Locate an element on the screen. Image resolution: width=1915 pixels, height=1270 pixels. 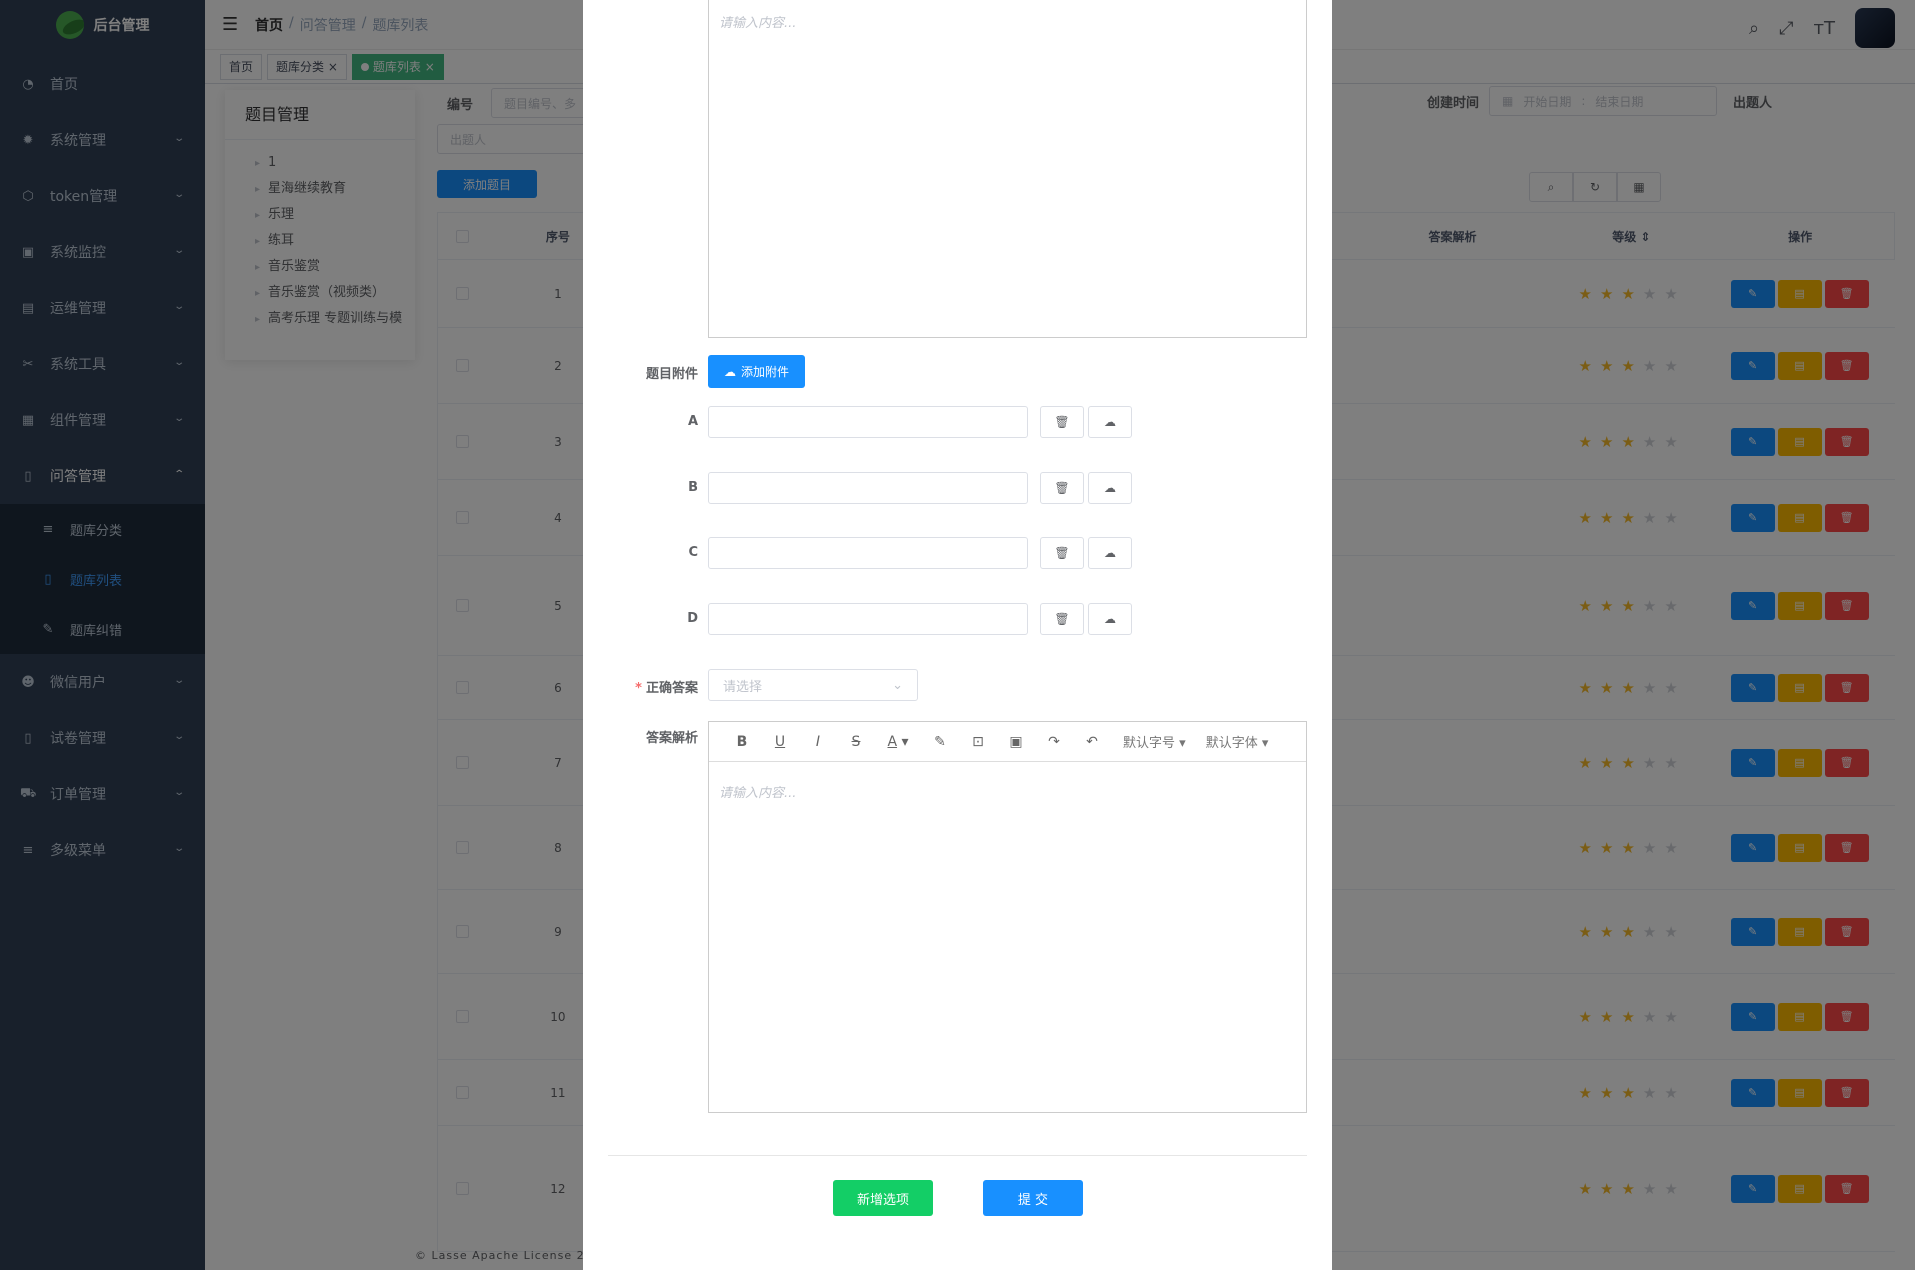
correct-answer-text: 正确答案 is located at coordinates (671, 688).